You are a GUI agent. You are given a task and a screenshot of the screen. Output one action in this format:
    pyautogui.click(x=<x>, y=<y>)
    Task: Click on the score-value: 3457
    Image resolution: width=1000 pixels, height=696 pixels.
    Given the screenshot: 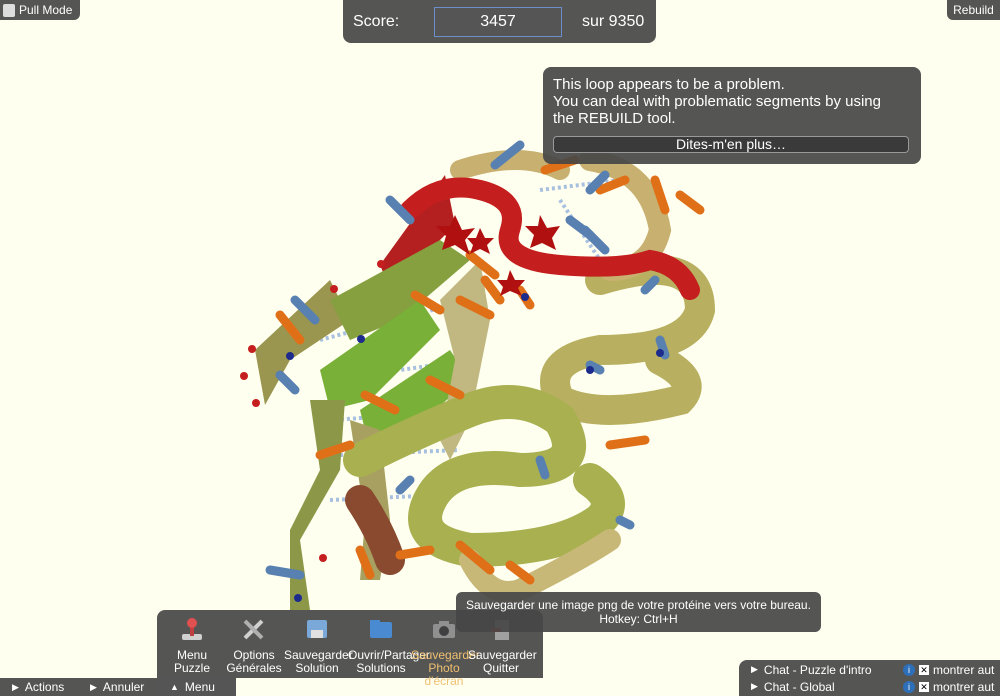 What is the action you would take?
    pyautogui.click(x=498, y=21)
    